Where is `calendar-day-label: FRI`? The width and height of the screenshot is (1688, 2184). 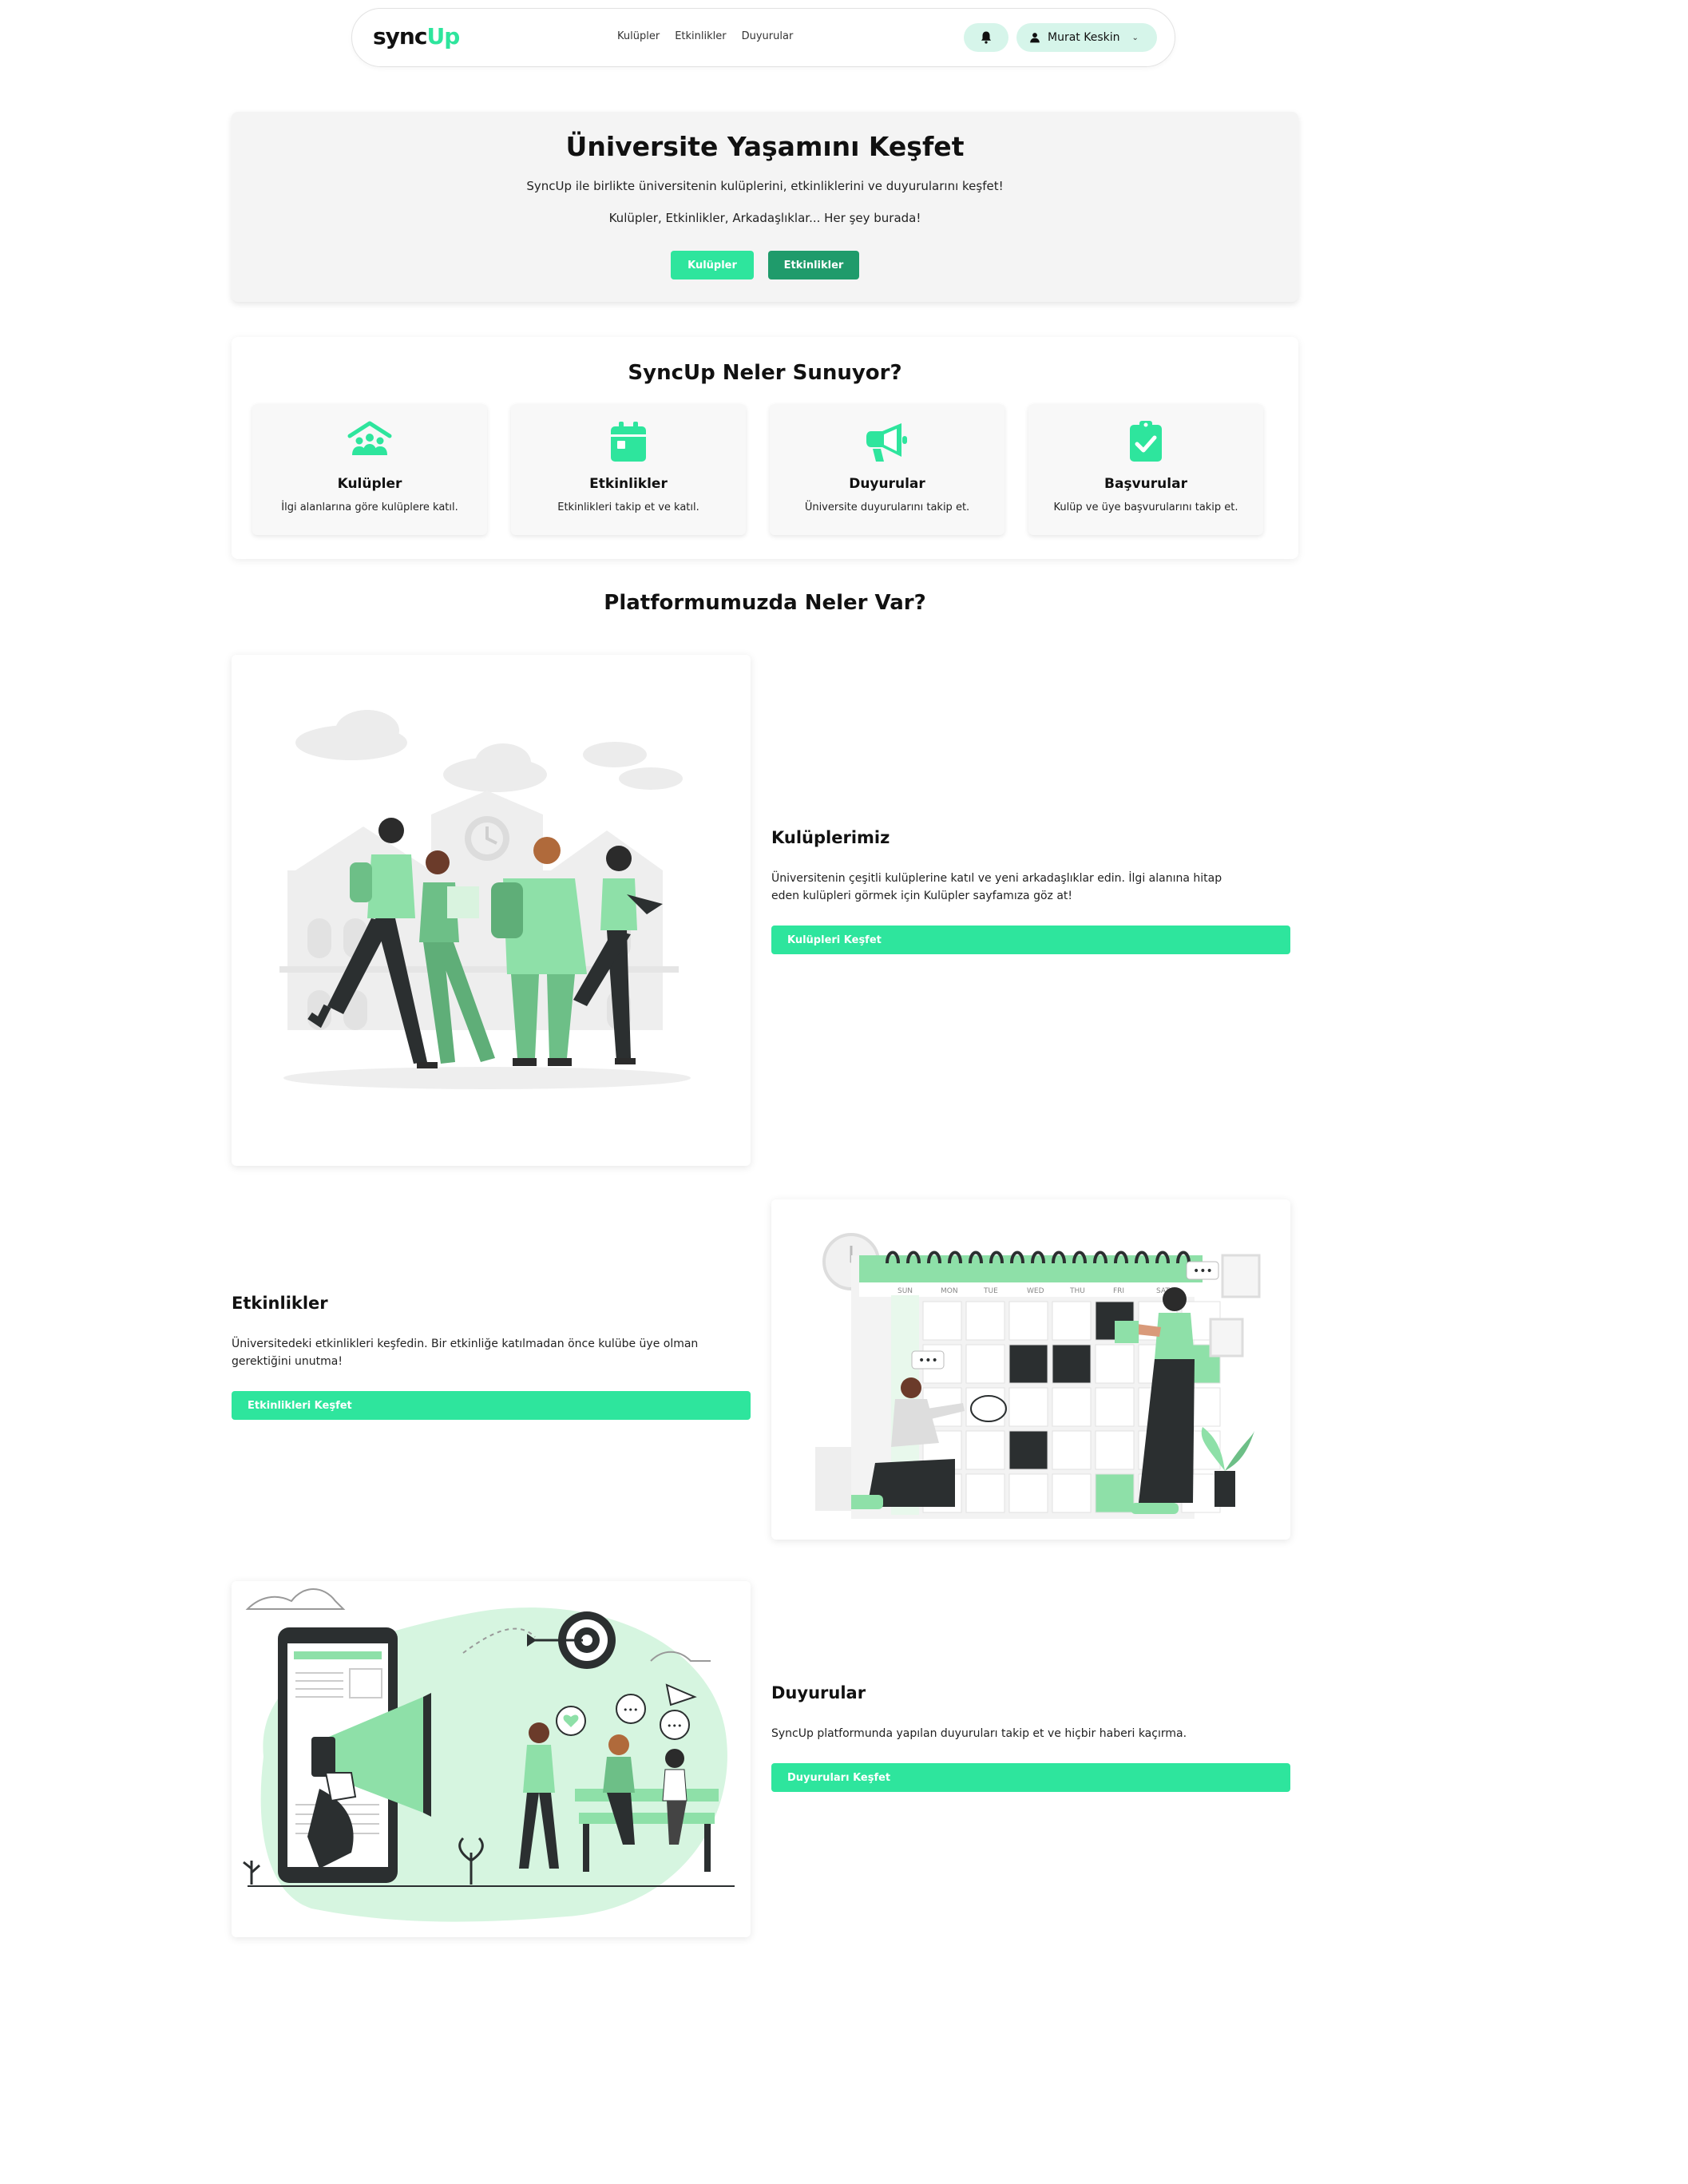 calendar-day-label: FRI is located at coordinates (1118, 1291).